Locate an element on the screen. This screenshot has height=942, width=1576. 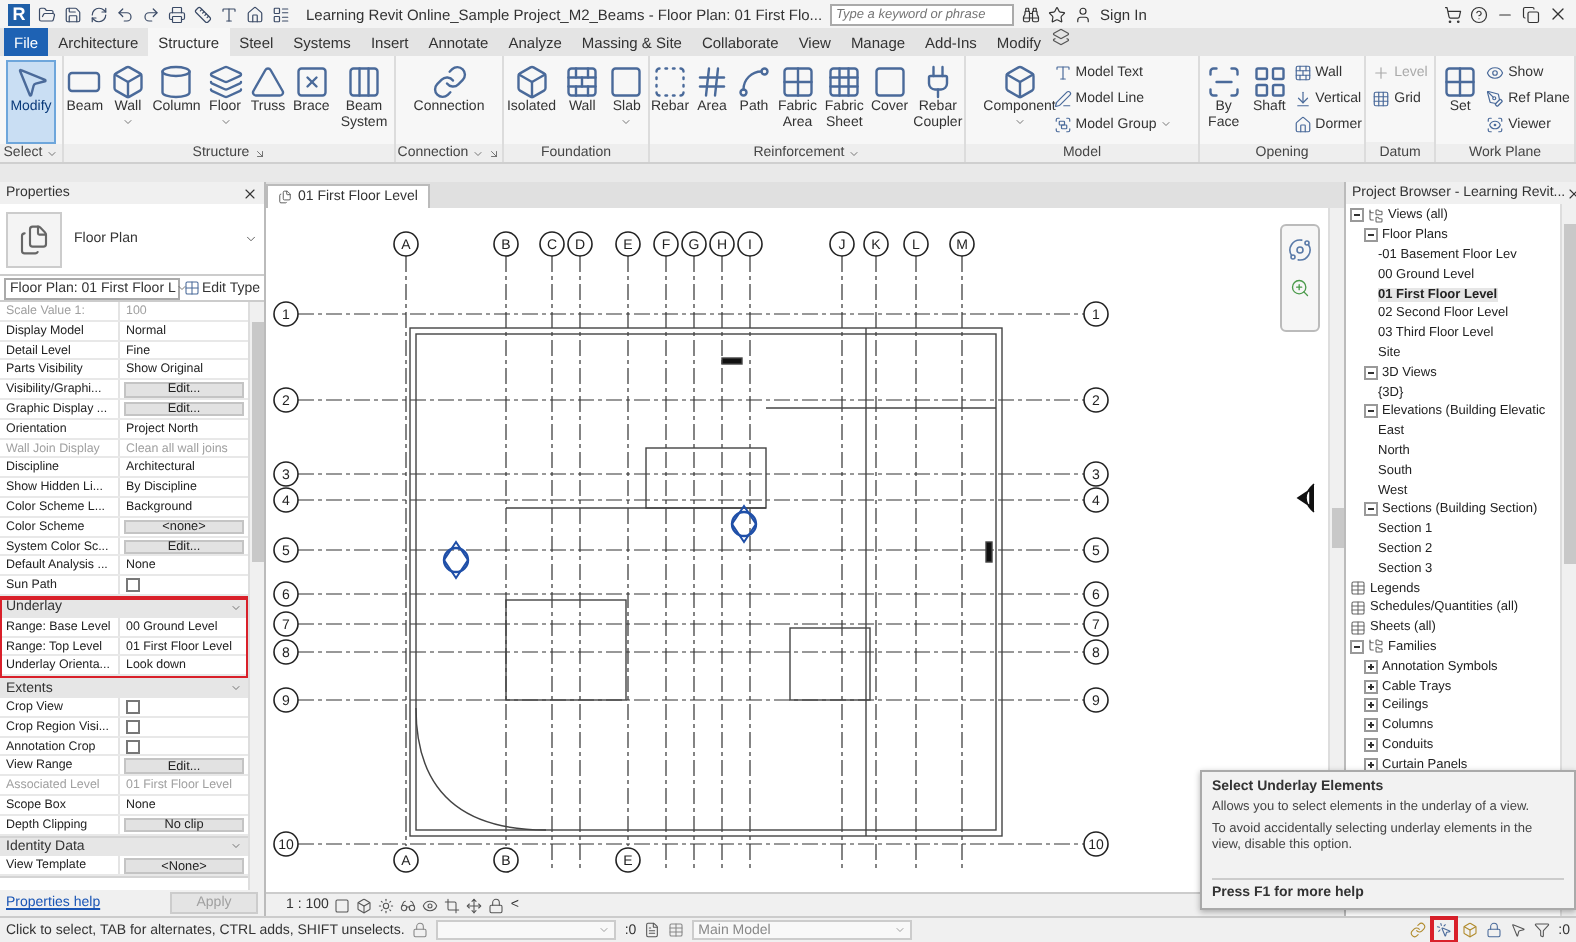
glasses-icon is located at coordinates (408, 905).